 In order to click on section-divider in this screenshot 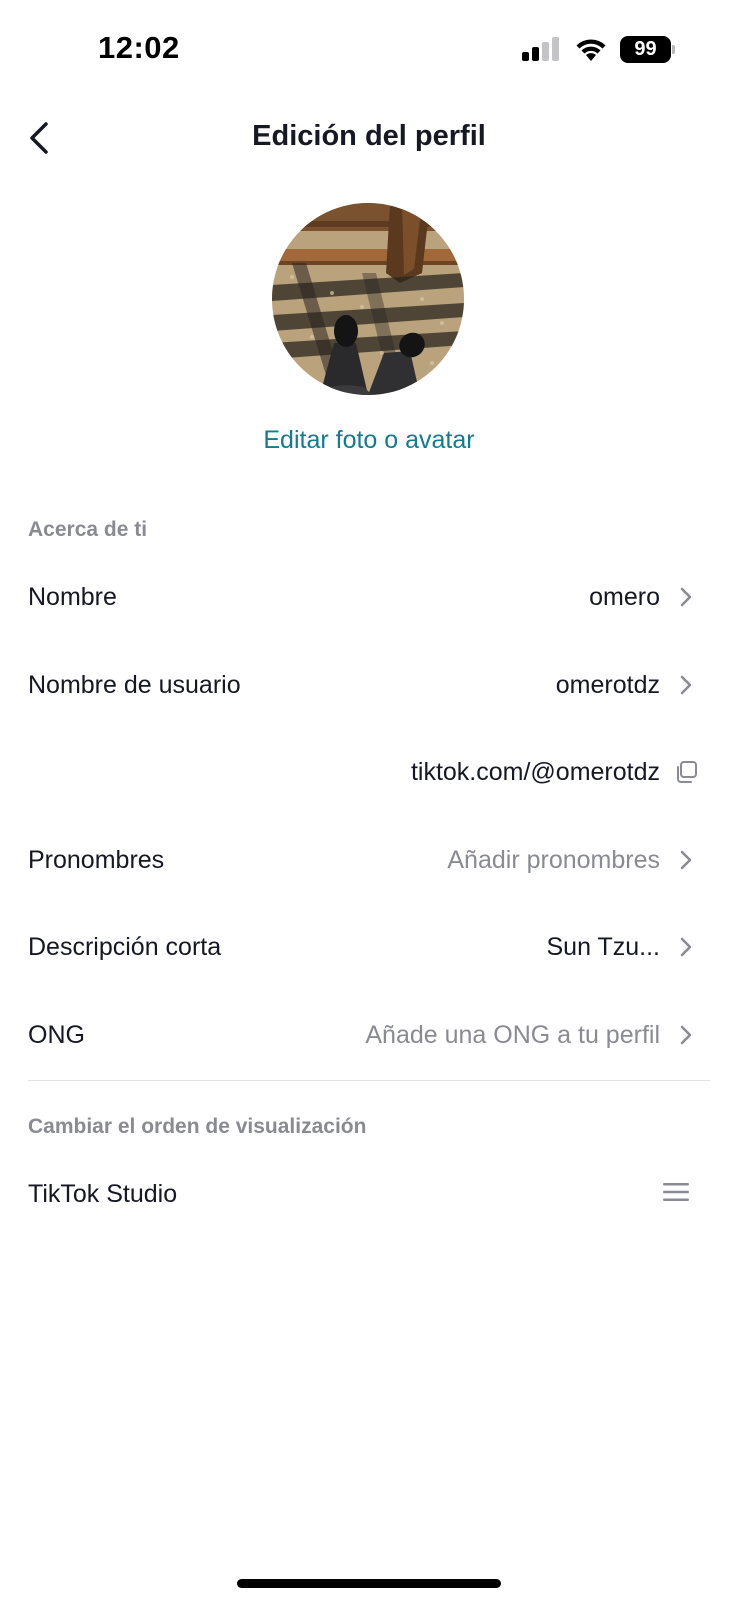, I will do `click(369, 1080)`.